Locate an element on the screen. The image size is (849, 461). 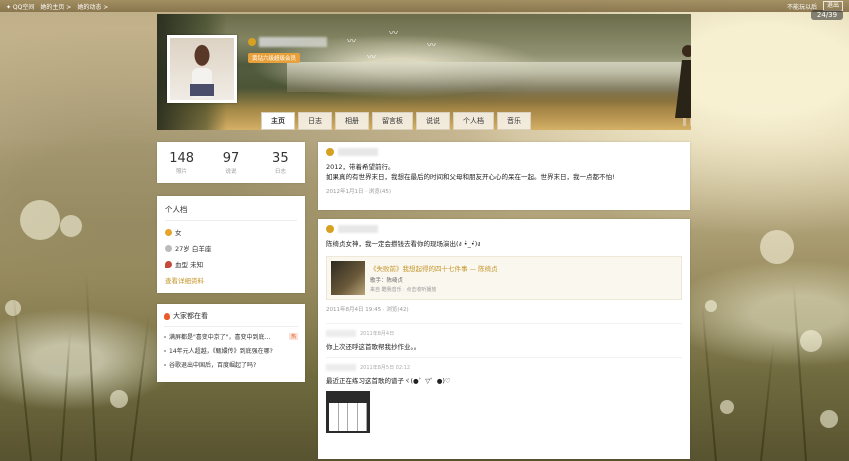
tab-music: 音乐 is located at coordinates (514, 121).